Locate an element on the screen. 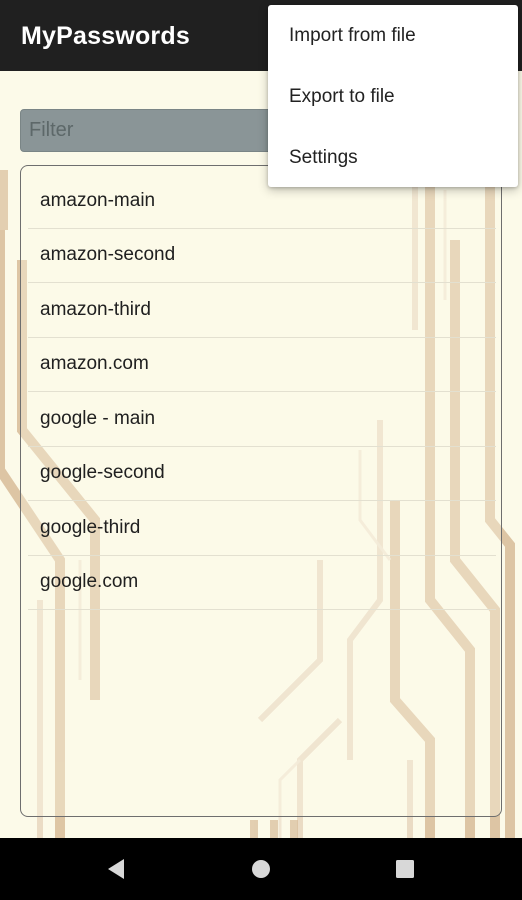  list-item: amazon.com is located at coordinates (262, 365).